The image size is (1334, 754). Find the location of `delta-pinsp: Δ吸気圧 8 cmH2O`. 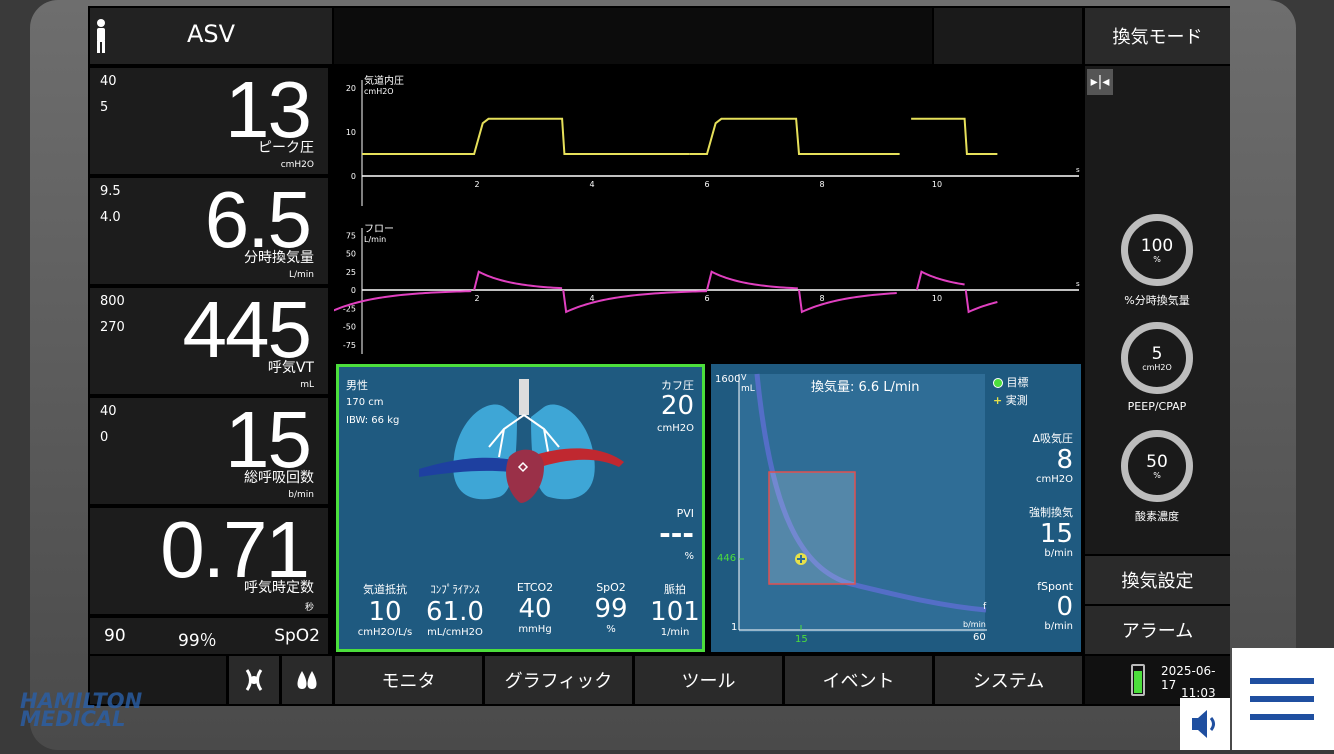

delta-pinsp: Δ吸気圧 8 cmH2O is located at coordinates (1052, 458).